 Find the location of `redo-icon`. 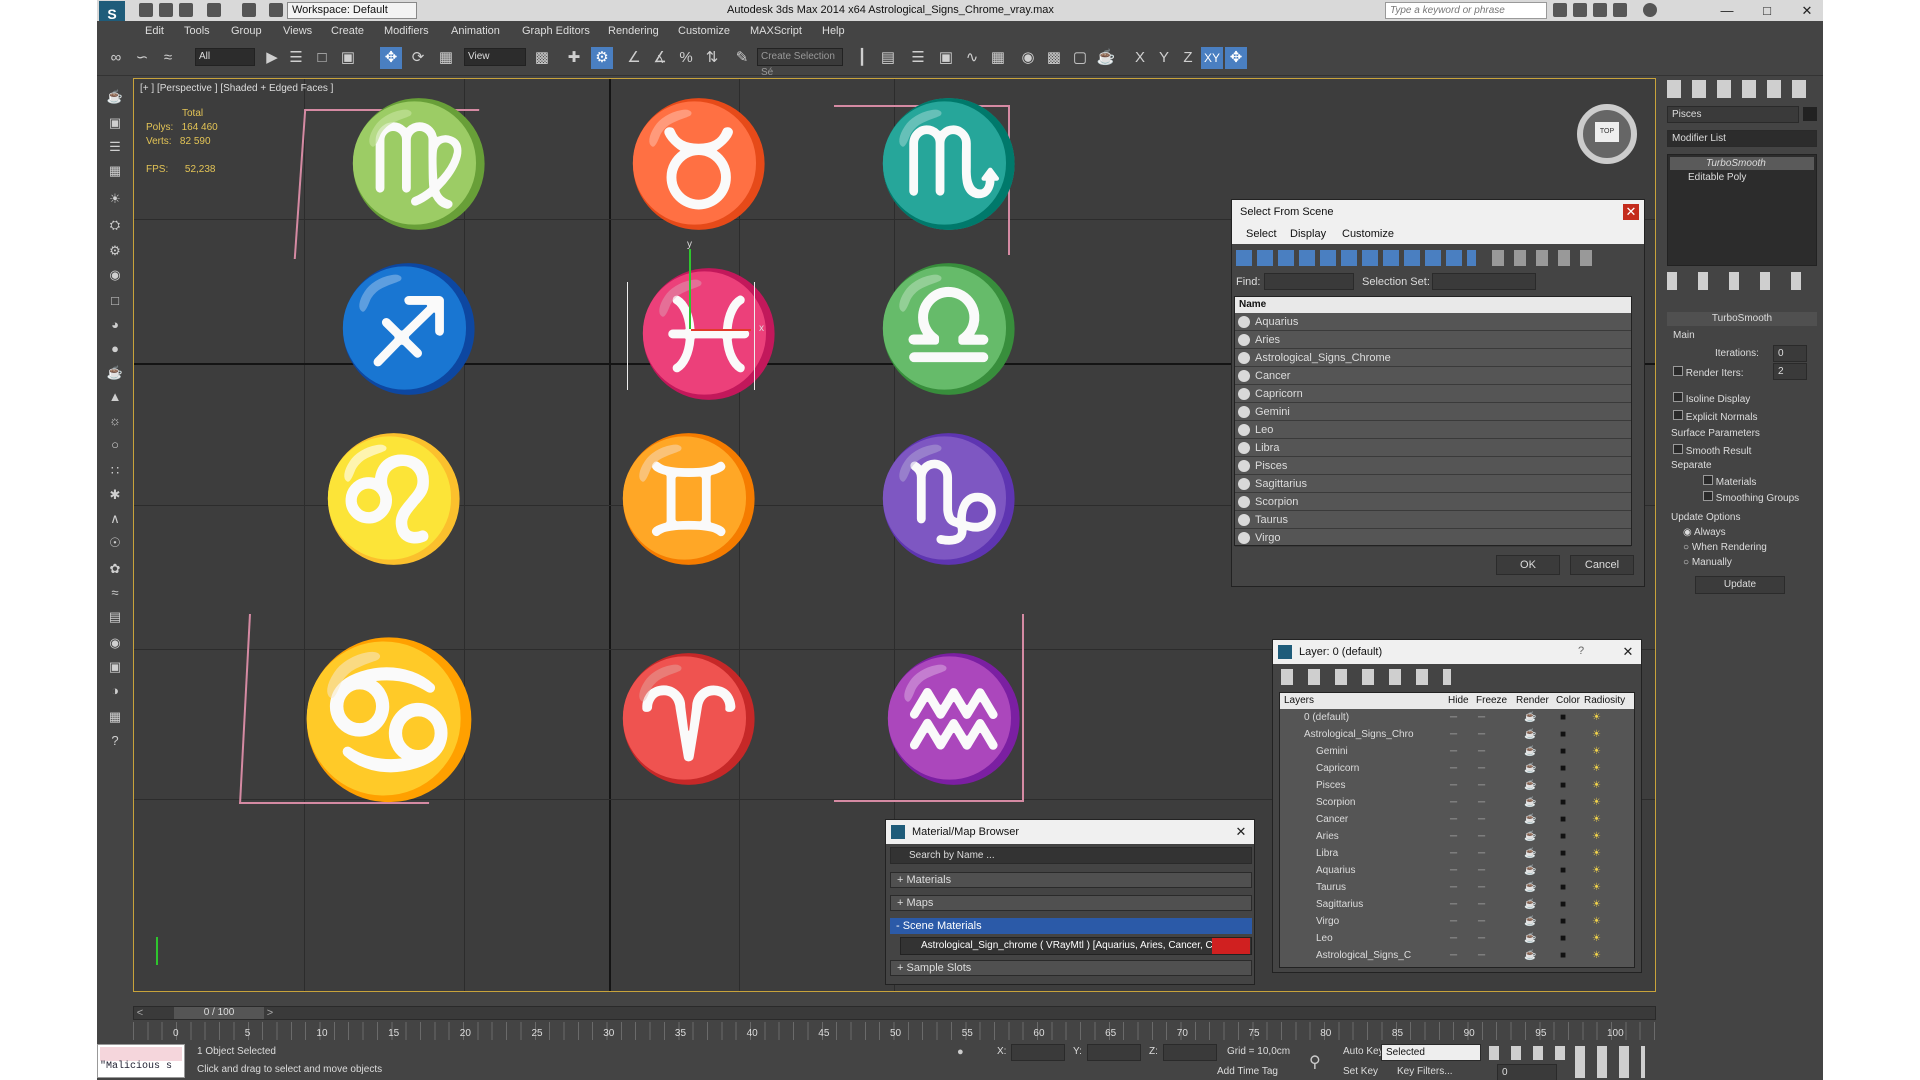

redo-icon is located at coordinates (249, 10).